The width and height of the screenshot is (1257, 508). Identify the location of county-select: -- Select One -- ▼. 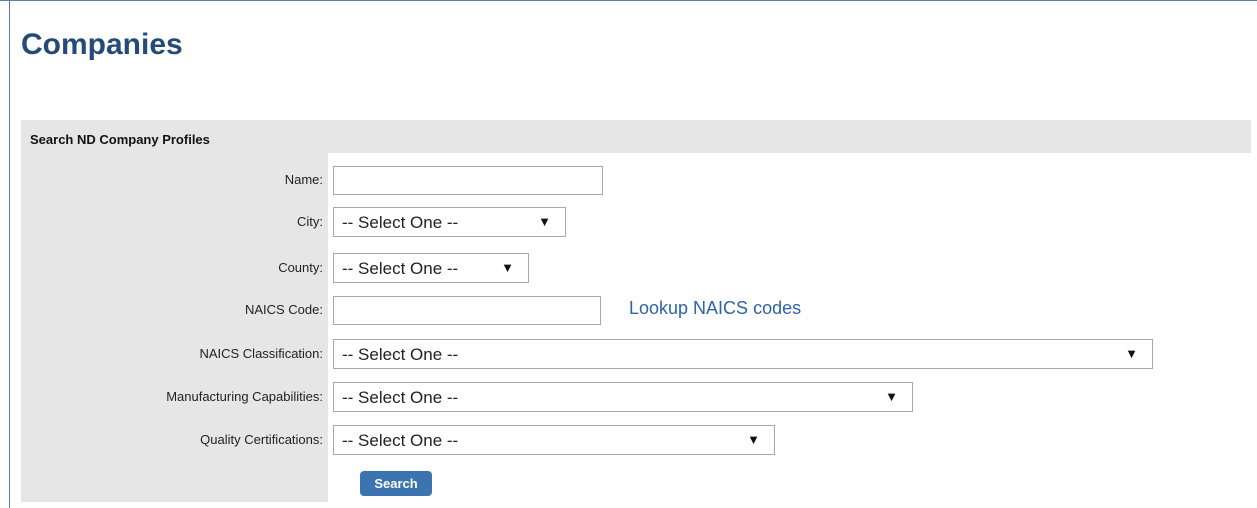
(431, 268).